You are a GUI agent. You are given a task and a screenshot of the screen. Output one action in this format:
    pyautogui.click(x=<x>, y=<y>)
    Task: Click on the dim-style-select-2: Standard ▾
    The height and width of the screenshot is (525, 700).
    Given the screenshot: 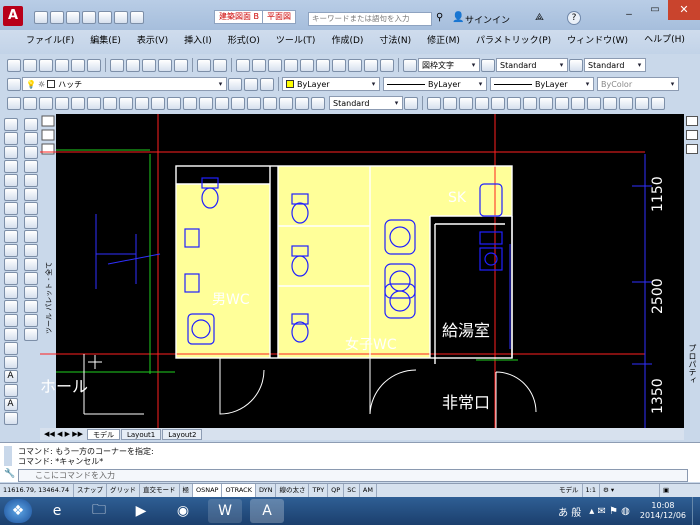 What is the action you would take?
    pyautogui.click(x=366, y=103)
    